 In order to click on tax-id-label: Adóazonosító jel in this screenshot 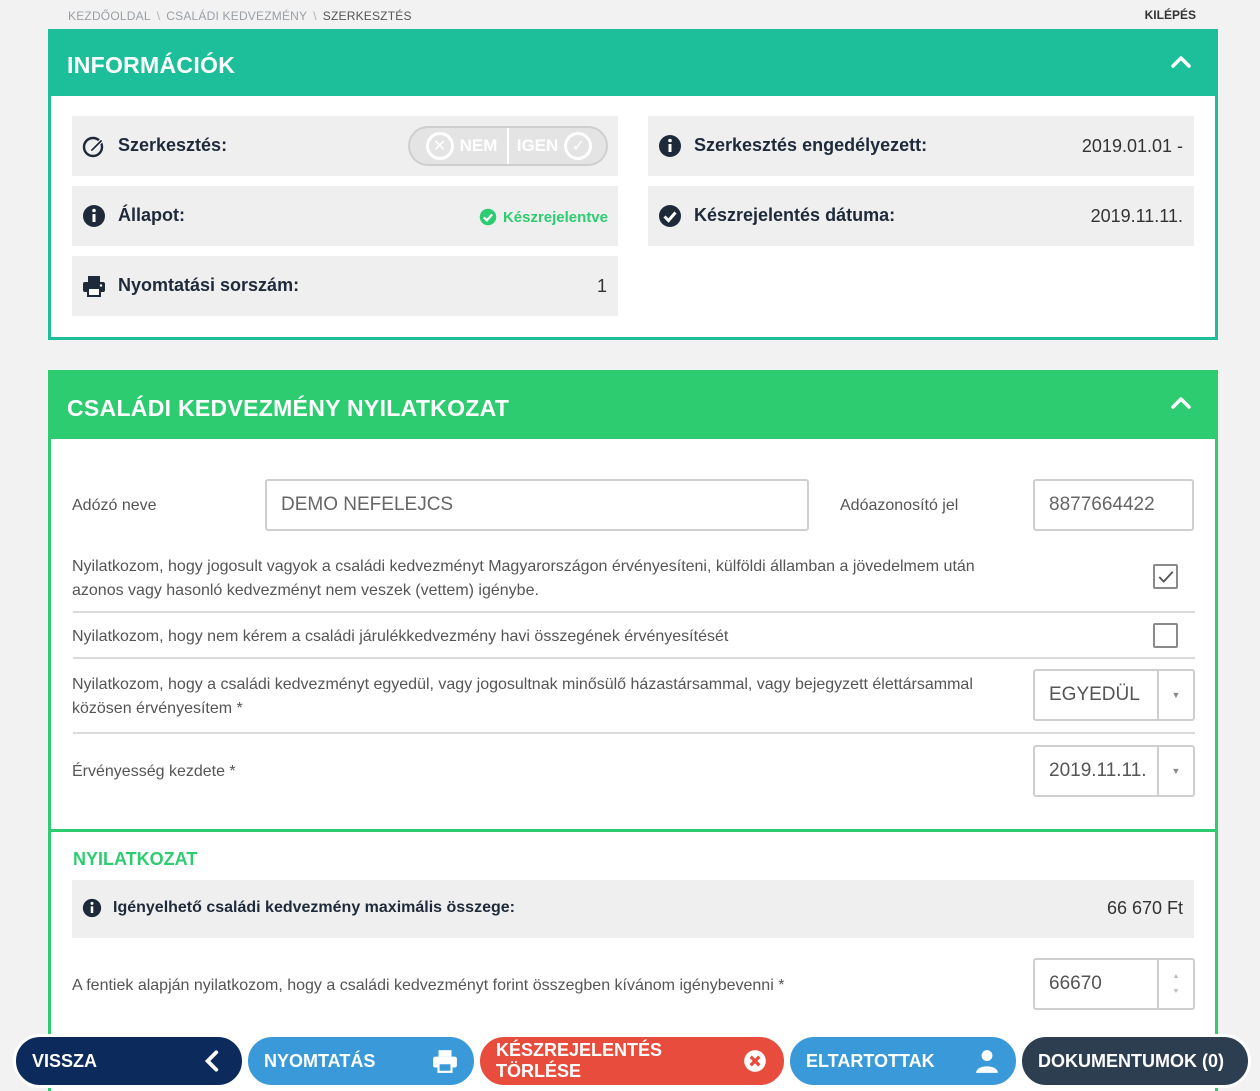, I will do `click(899, 505)`.